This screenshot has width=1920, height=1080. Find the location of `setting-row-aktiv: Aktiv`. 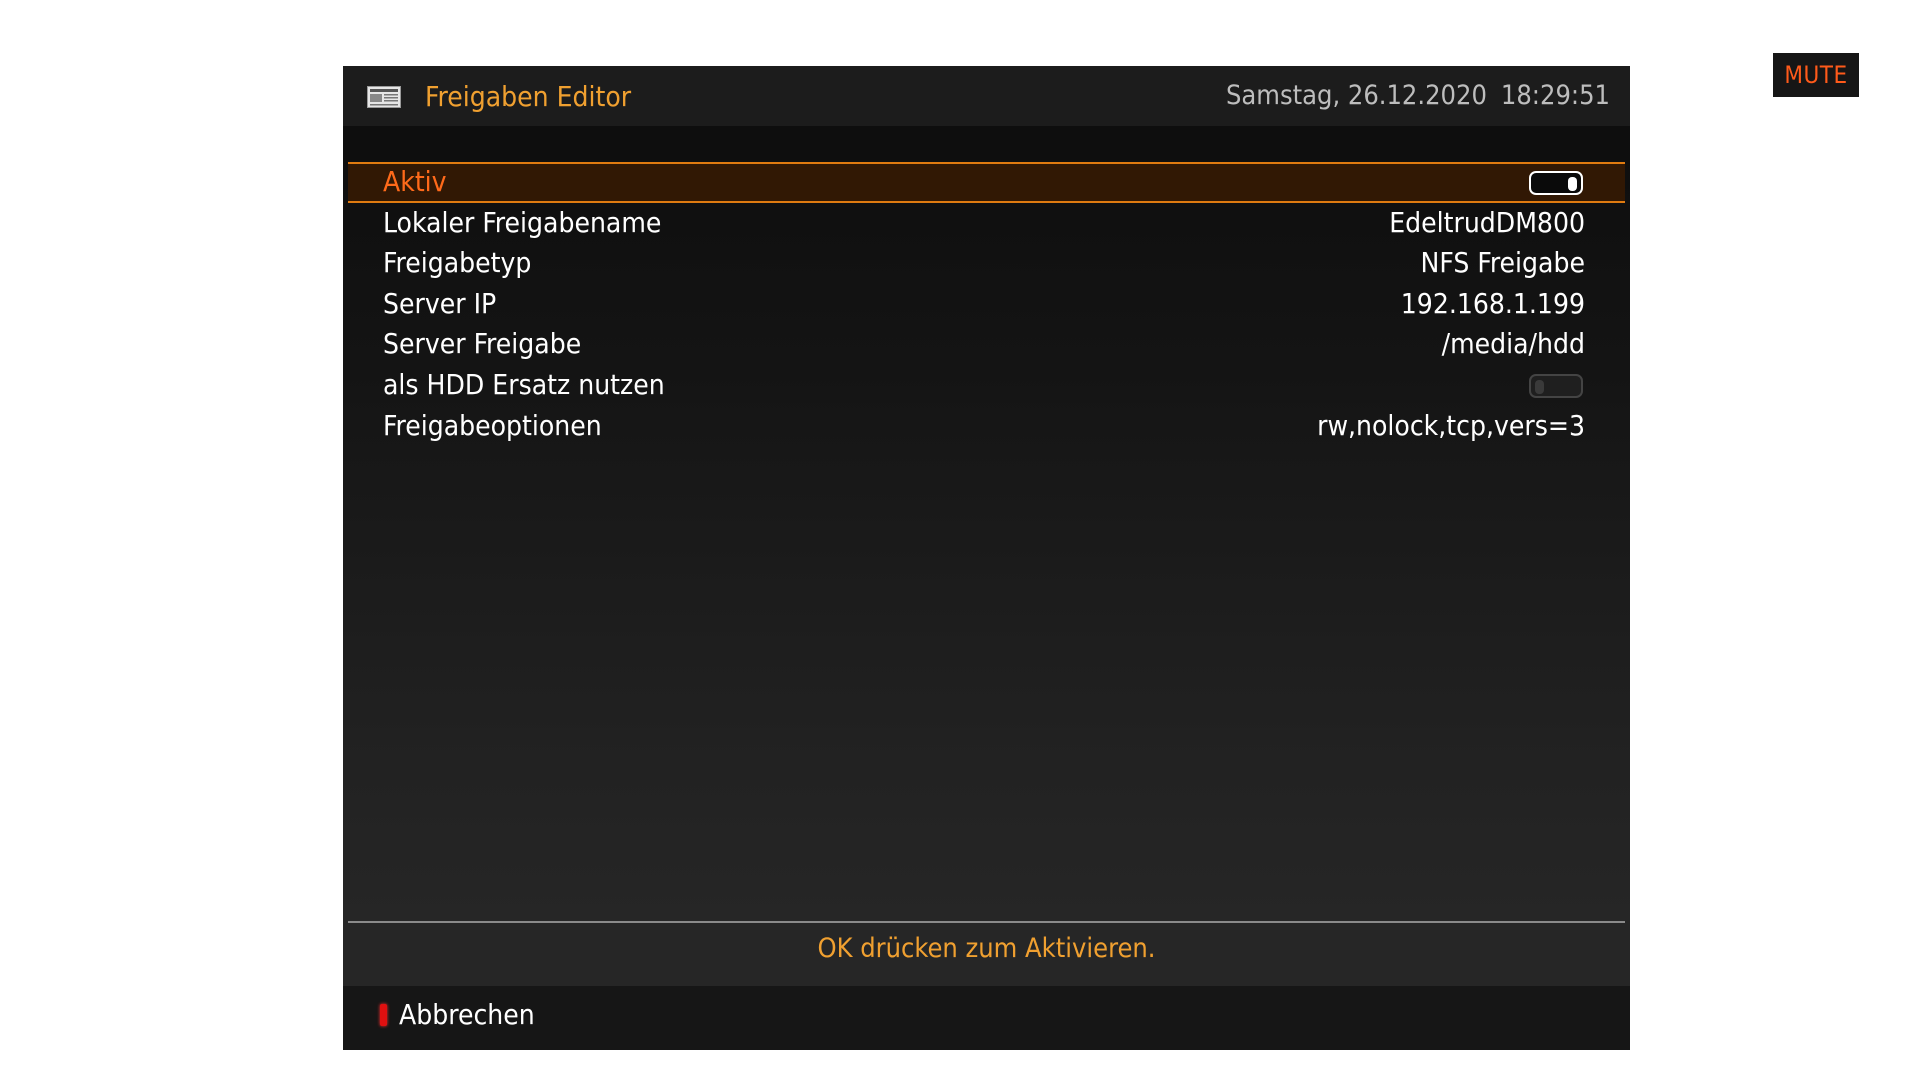

setting-row-aktiv: Aktiv is located at coordinates (986, 182).